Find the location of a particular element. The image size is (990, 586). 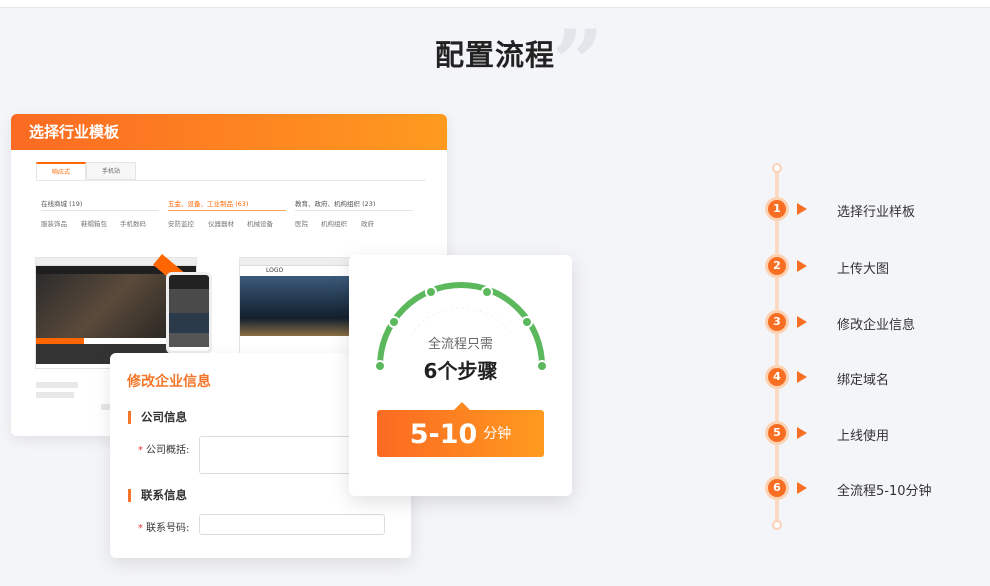

timeline-cap-top is located at coordinates (777, 168).